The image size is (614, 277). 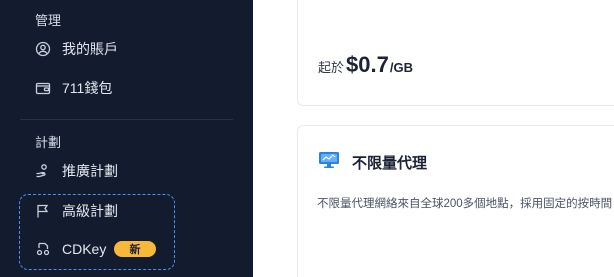 I want to click on sidebar-item-label: 711錢包, so click(x=87, y=88).